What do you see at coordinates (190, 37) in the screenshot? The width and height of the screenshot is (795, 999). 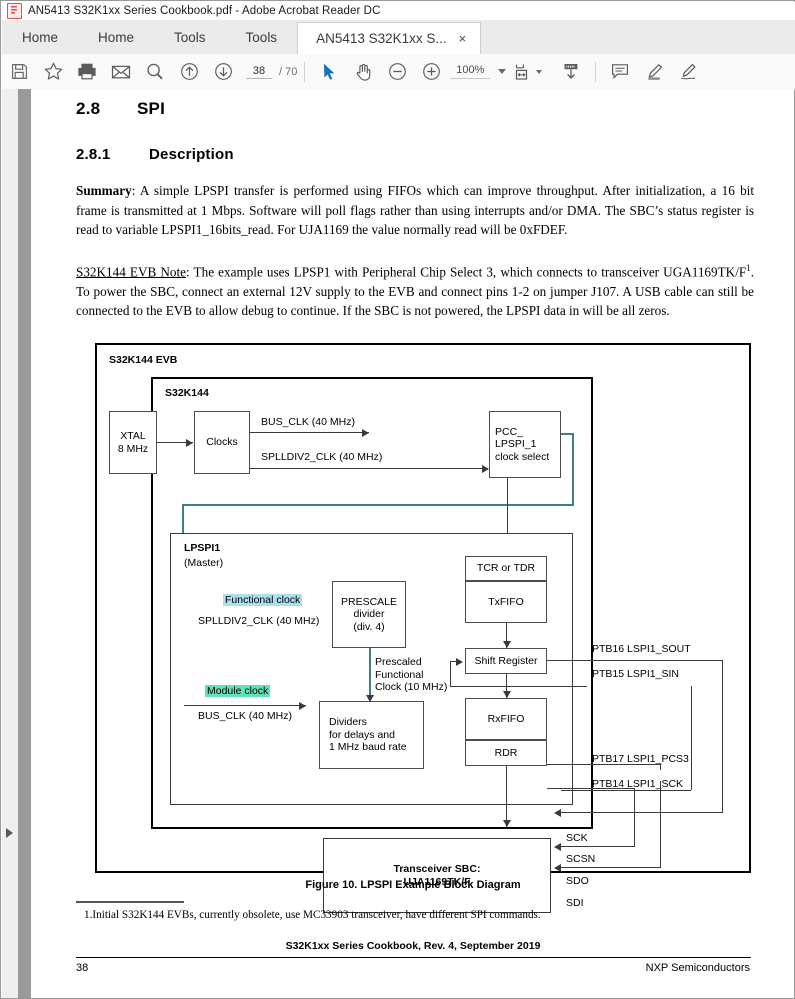 I see `tab-tools-1: Tools` at bounding box center [190, 37].